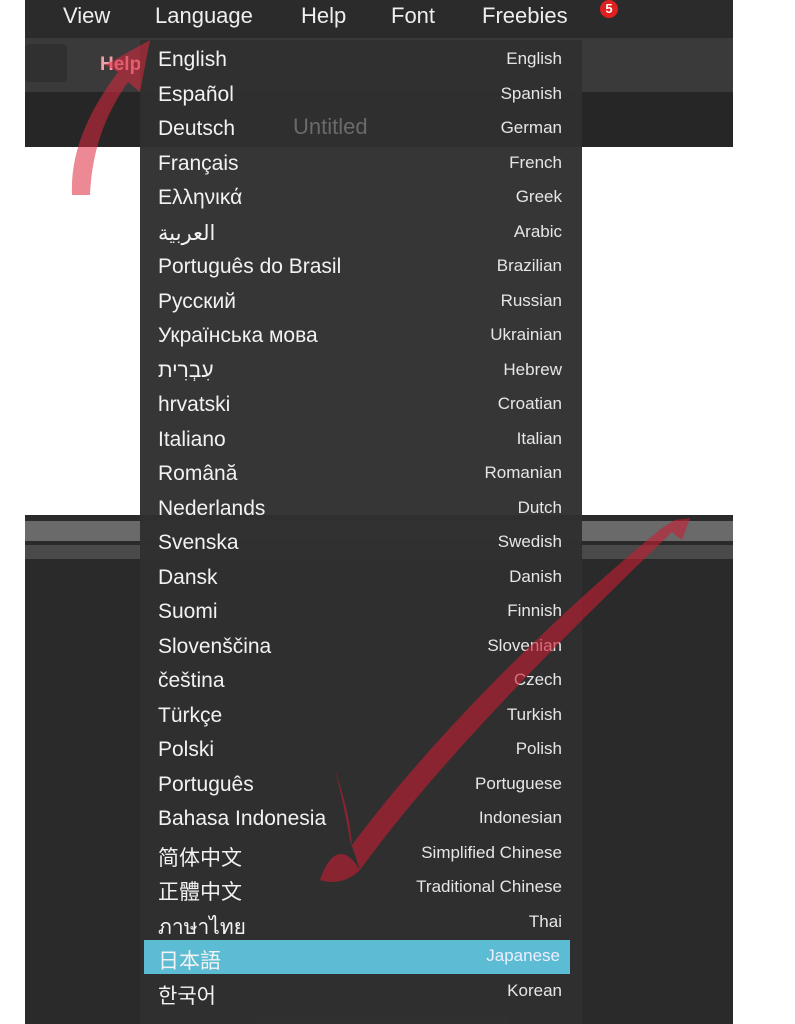 The image size is (795, 1024). What do you see at coordinates (197, 301) in the screenshot?
I see `language-native-name: Русский` at bounding box center [197, 301].